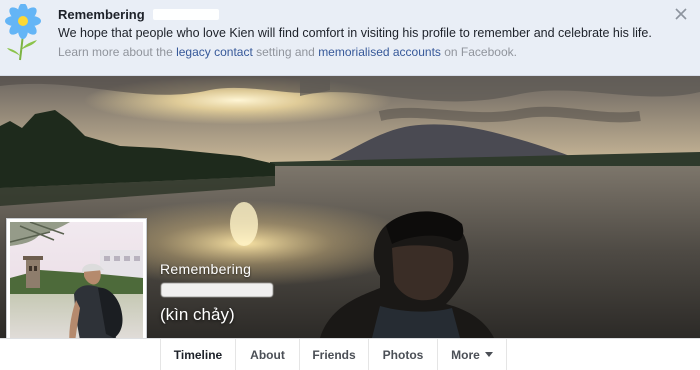  I want to click on tab-photos: Photos, so click(403, 354).